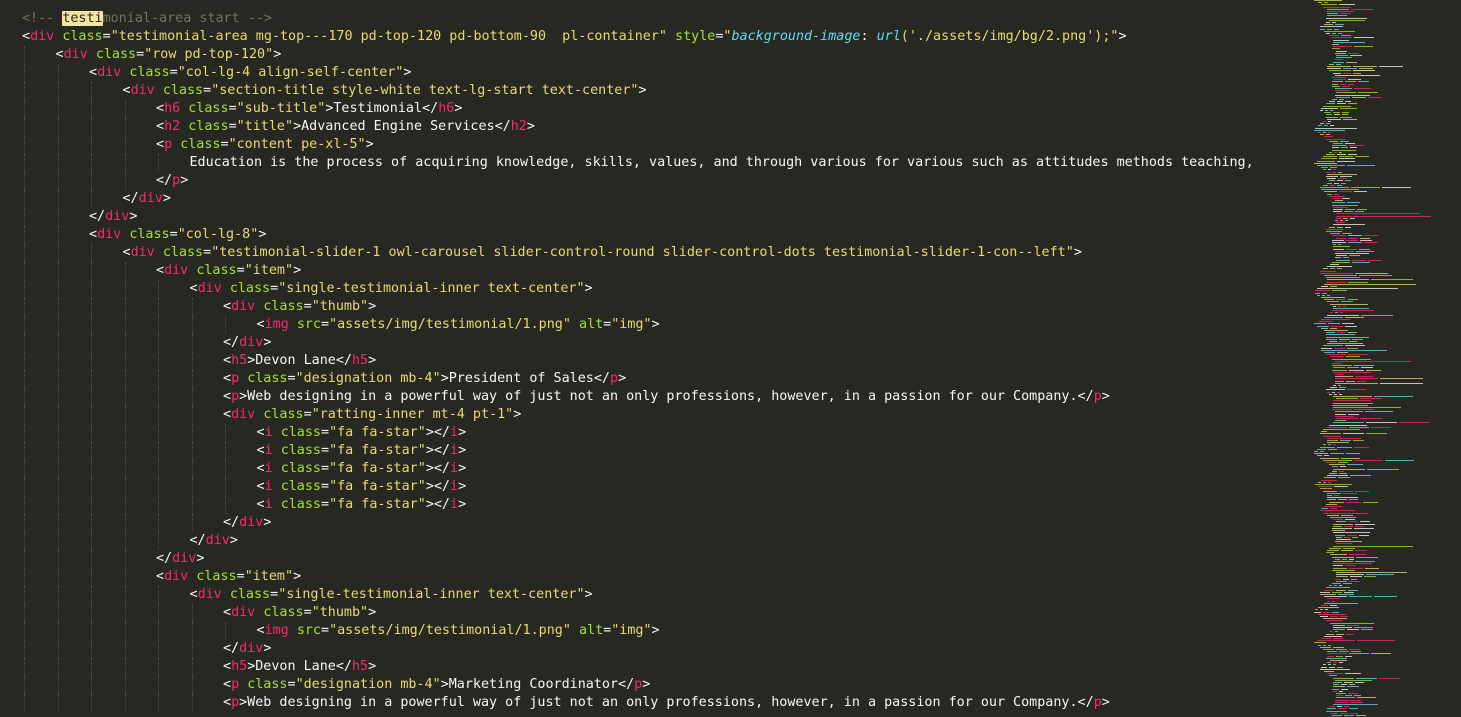 The image size is (1461, 717). Describe the element at coordinates (650, 235) in the screenshot. I see `code-line: <div class="col-lg-8">` at that location.